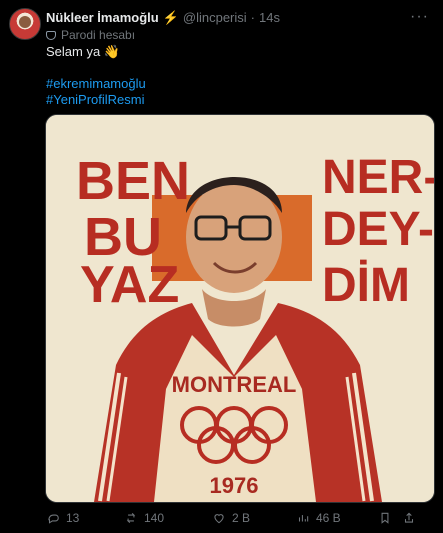 Image resolution: width=443 pixels, height=533 pixels. What do you see at coordinates (51, 35) in the screenshot?
I see `parody-mask-icon` at bounding box center [51, 35].